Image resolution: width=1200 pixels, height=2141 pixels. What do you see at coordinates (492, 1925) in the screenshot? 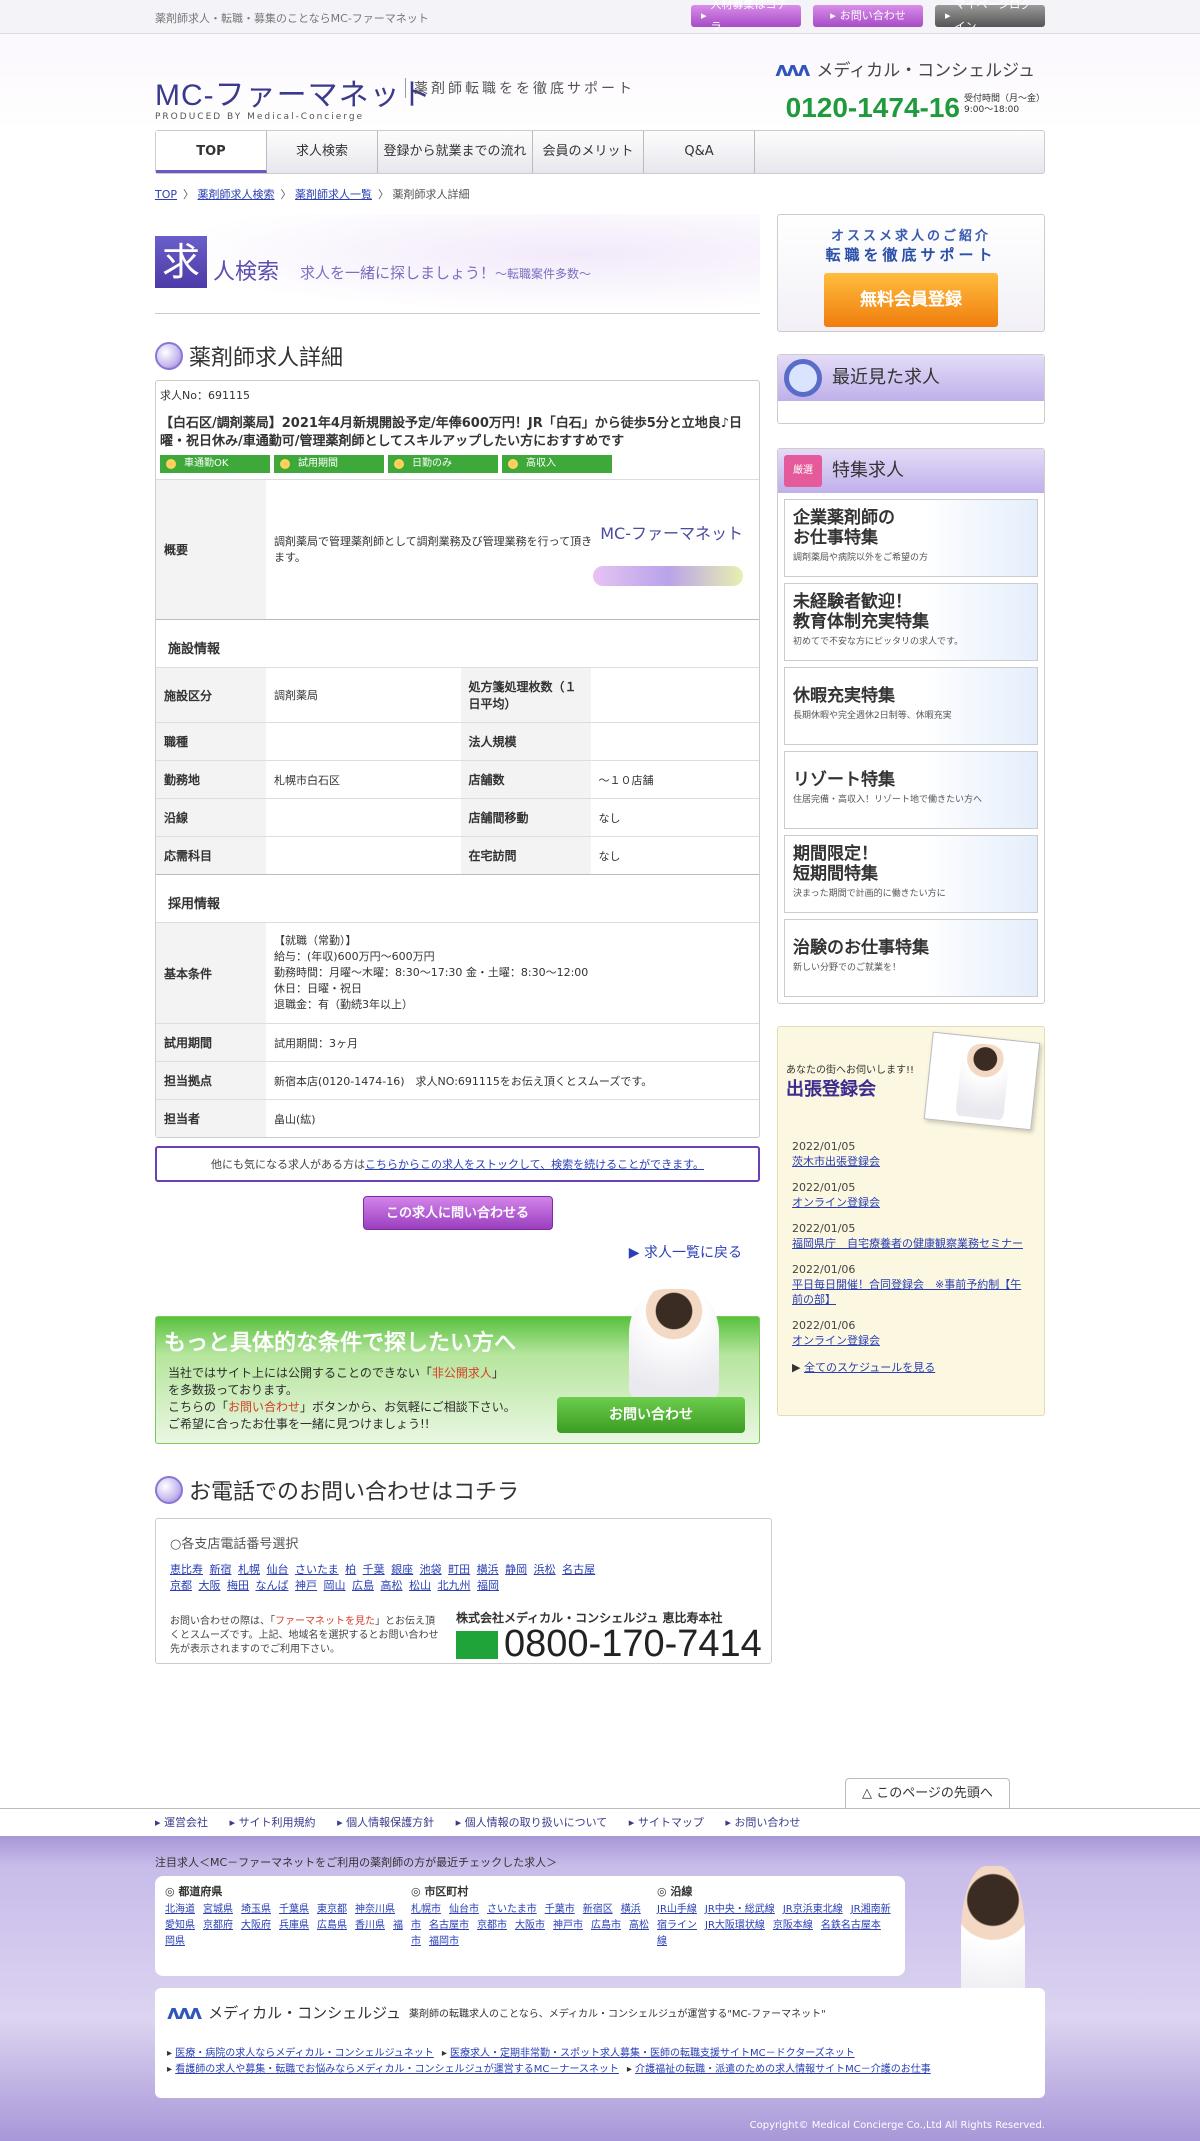
I see `city-link: 京都市` at bounding box center [492, 1925].